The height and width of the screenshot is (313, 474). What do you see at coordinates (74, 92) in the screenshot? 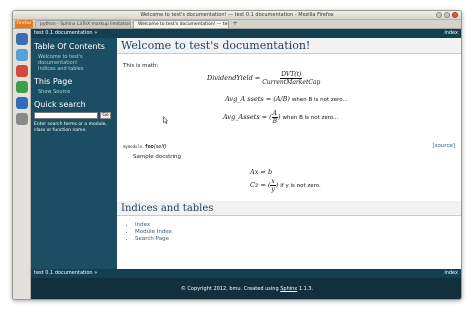
I see `show-source-link: Show Source` at bounding box center [74, 92].